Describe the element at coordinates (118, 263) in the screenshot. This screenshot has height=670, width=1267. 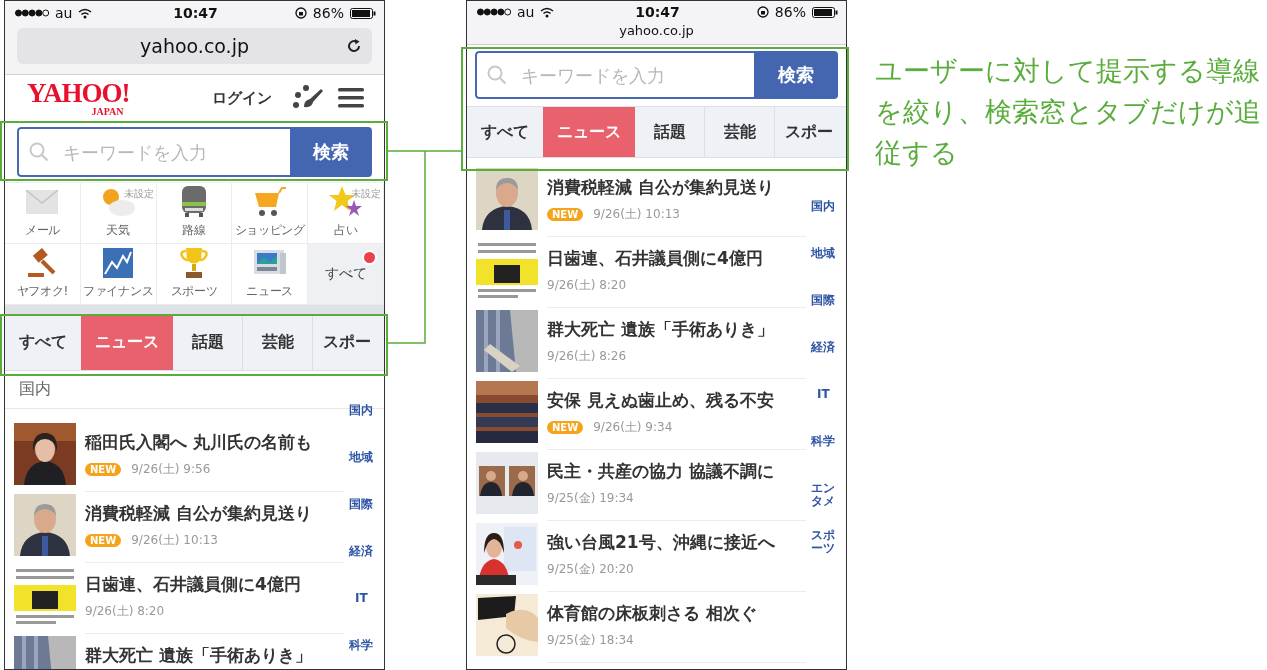
I see `chart-icon` at that location.